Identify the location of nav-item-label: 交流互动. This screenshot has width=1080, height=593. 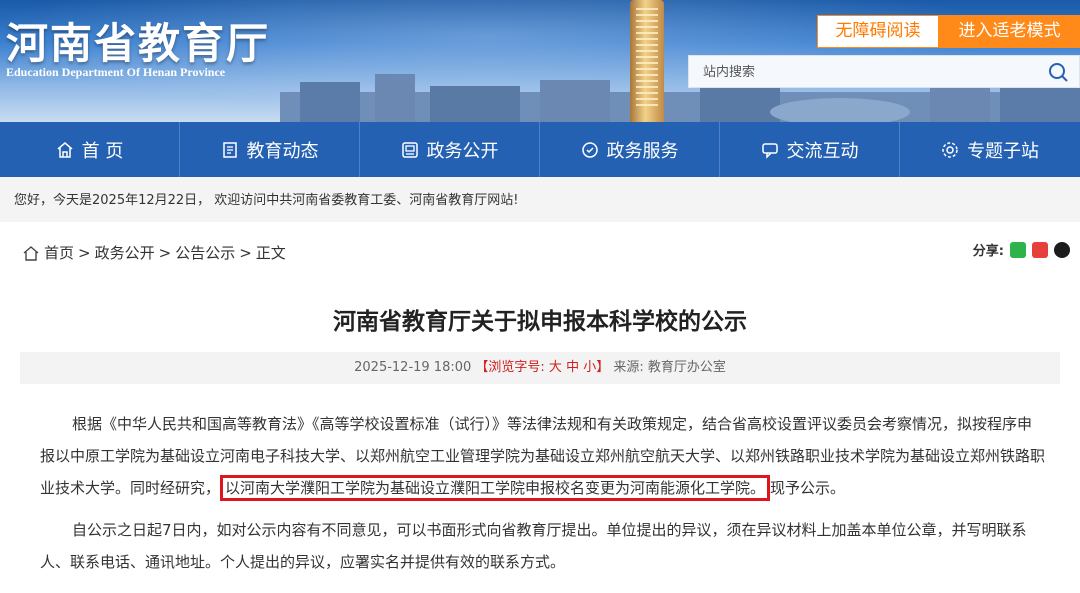
(822, 151).